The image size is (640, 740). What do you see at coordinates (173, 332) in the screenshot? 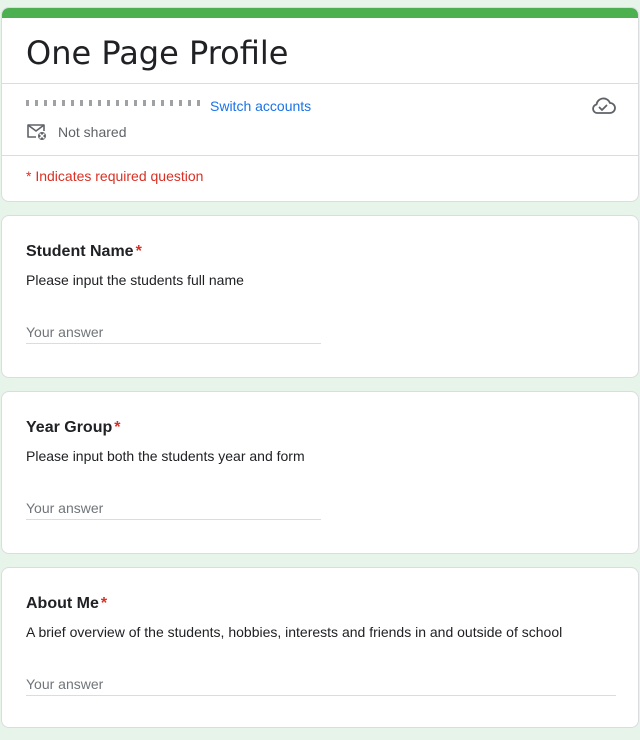
I see `student-name-input` at bounding box center [173, 332].